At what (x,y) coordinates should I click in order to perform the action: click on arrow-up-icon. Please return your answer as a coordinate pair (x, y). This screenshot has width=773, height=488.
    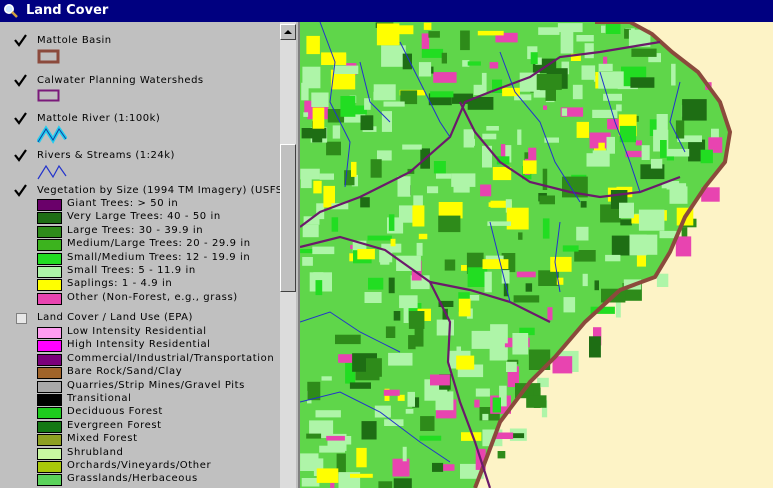
    Looking at the image, I should click on (288, 32).